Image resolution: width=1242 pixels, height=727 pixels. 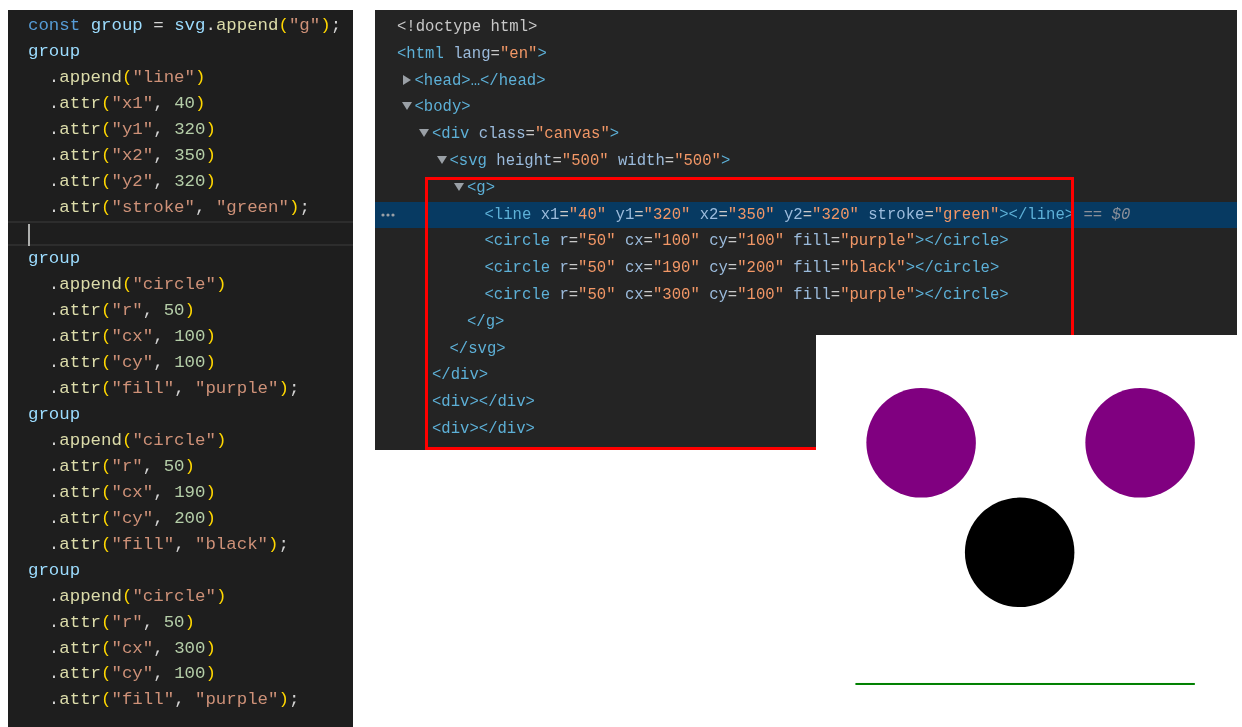 What do you see at coordinates (746, 295) in the screenshot?
I see `dom-node-text: <circle r="50" cx="300" cy="100" fill="purple"></circle>` at bounding box center [746, 295].